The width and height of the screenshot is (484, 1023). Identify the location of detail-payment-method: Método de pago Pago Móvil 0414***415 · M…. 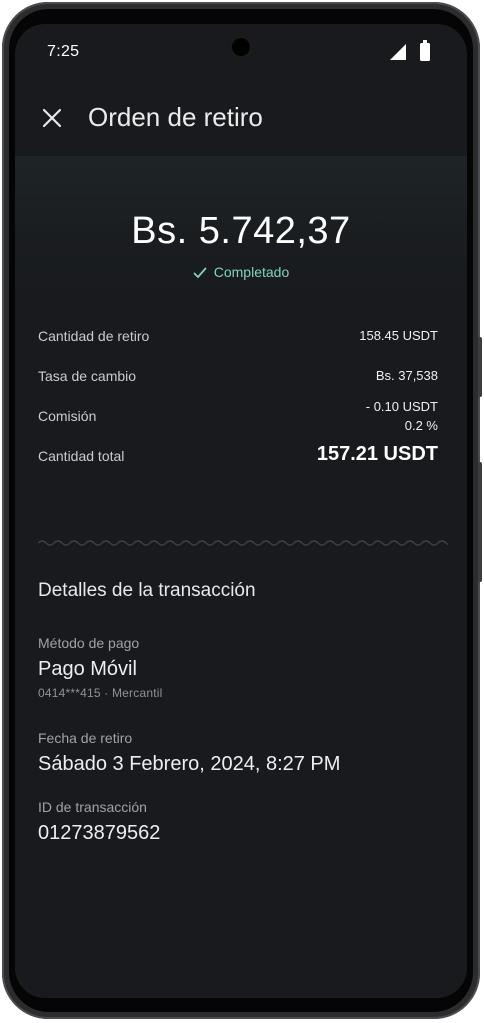
(100, 667).